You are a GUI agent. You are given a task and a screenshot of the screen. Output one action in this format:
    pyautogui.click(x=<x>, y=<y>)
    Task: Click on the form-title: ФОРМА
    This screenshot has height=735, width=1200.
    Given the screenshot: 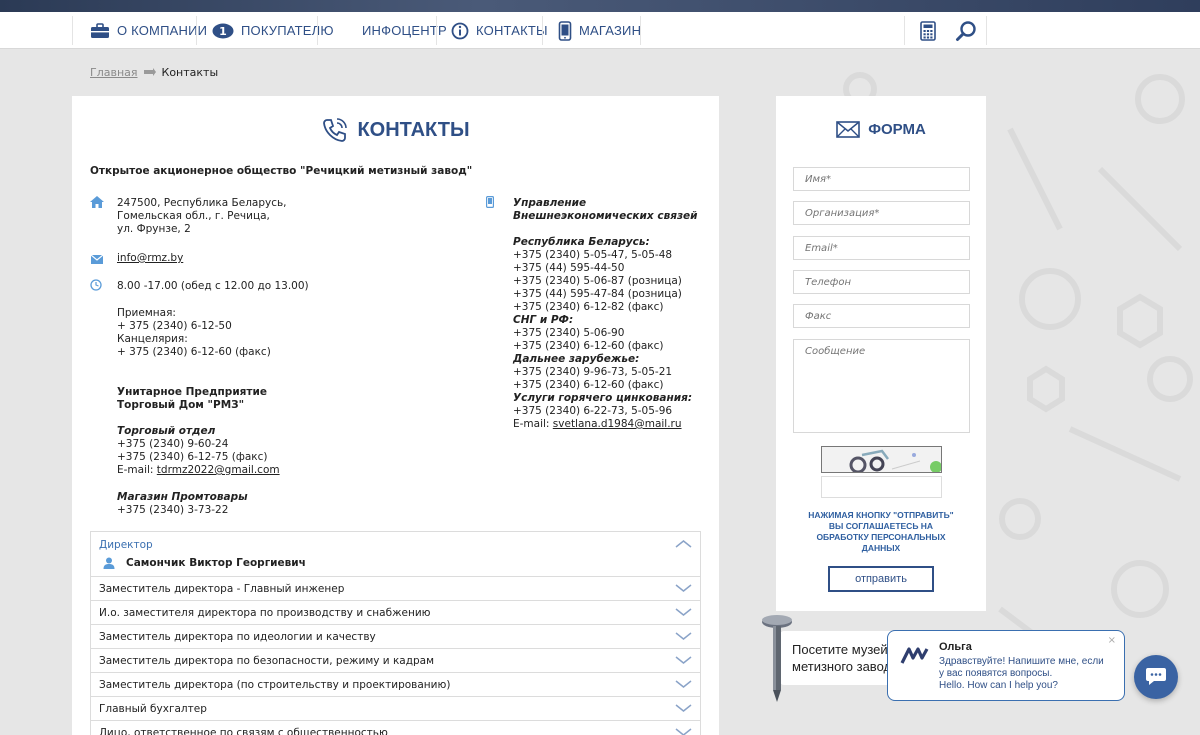 What is the action you would take?
    pyautogui.click(x=881, y=129)
    